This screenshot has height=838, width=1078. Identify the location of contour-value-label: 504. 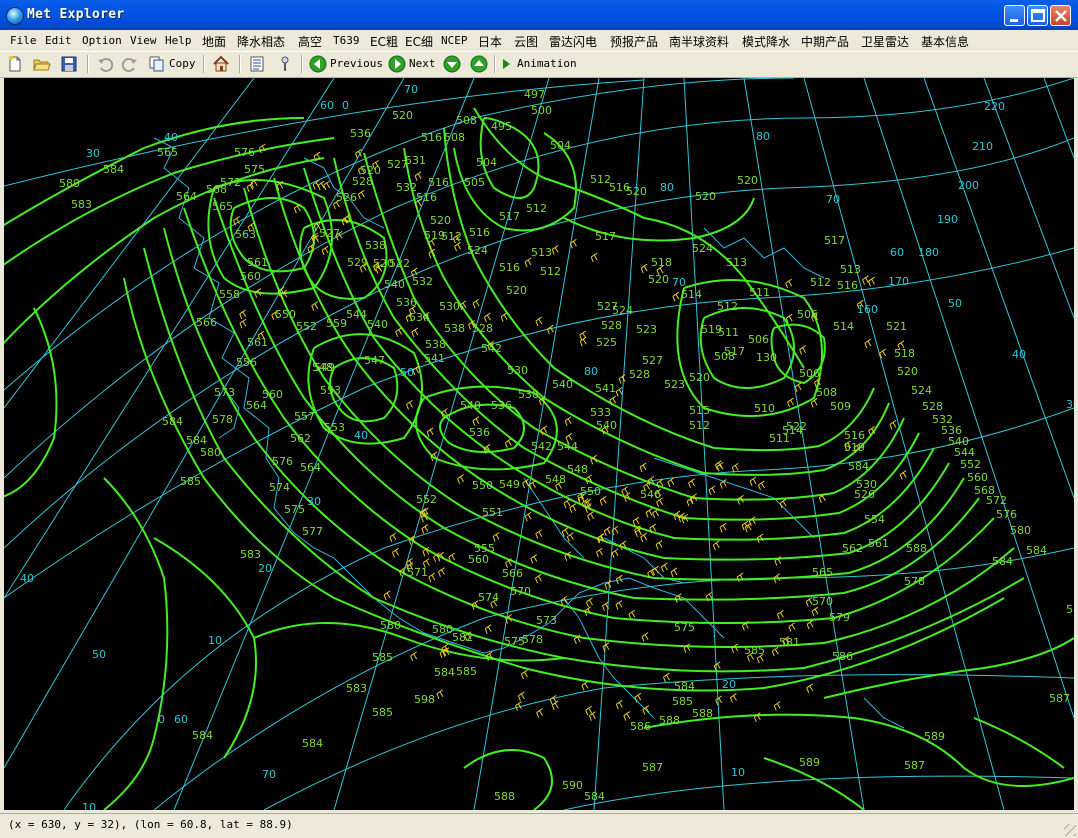
(486, 162).